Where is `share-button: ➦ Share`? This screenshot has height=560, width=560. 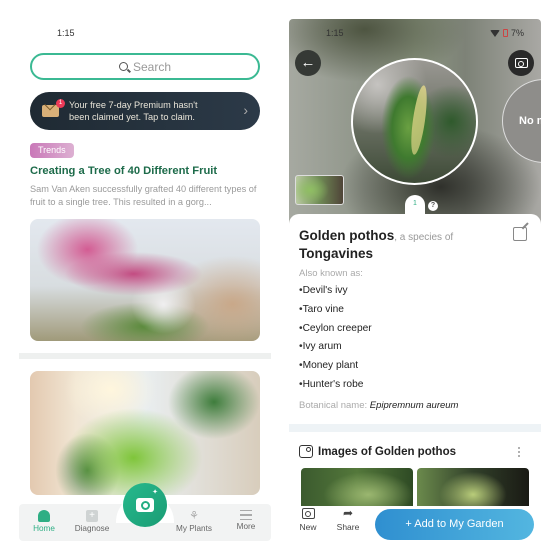 share-button: ➦ Share is located at coordinates (348, 519).